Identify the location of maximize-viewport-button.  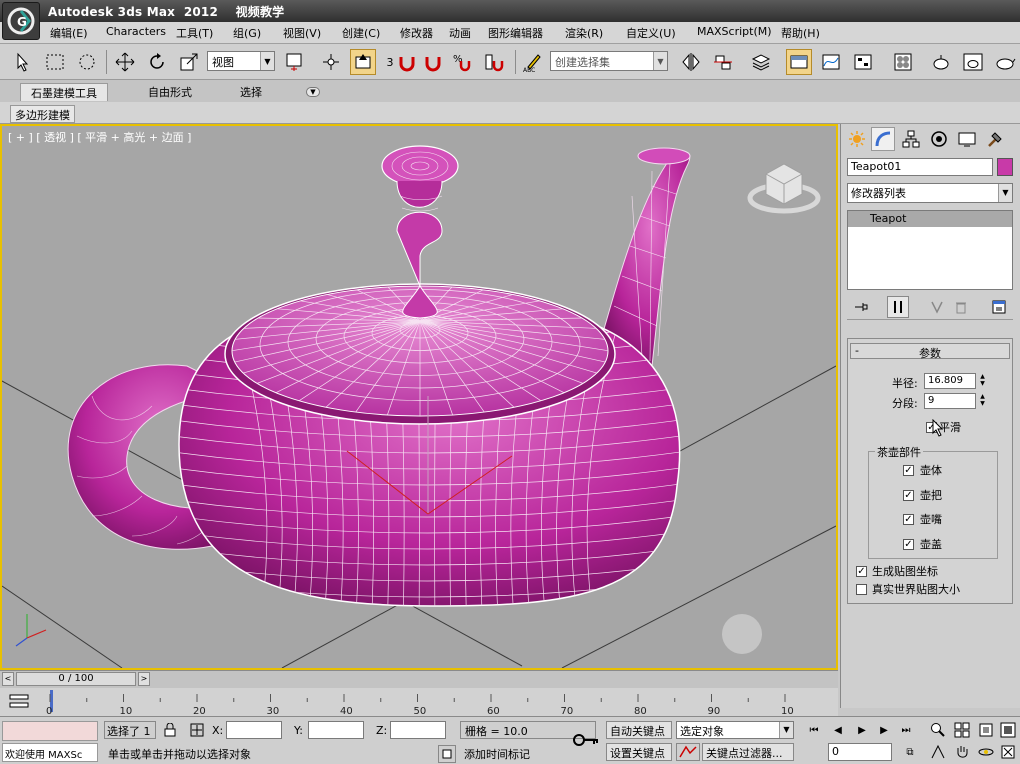
(1008, 752).